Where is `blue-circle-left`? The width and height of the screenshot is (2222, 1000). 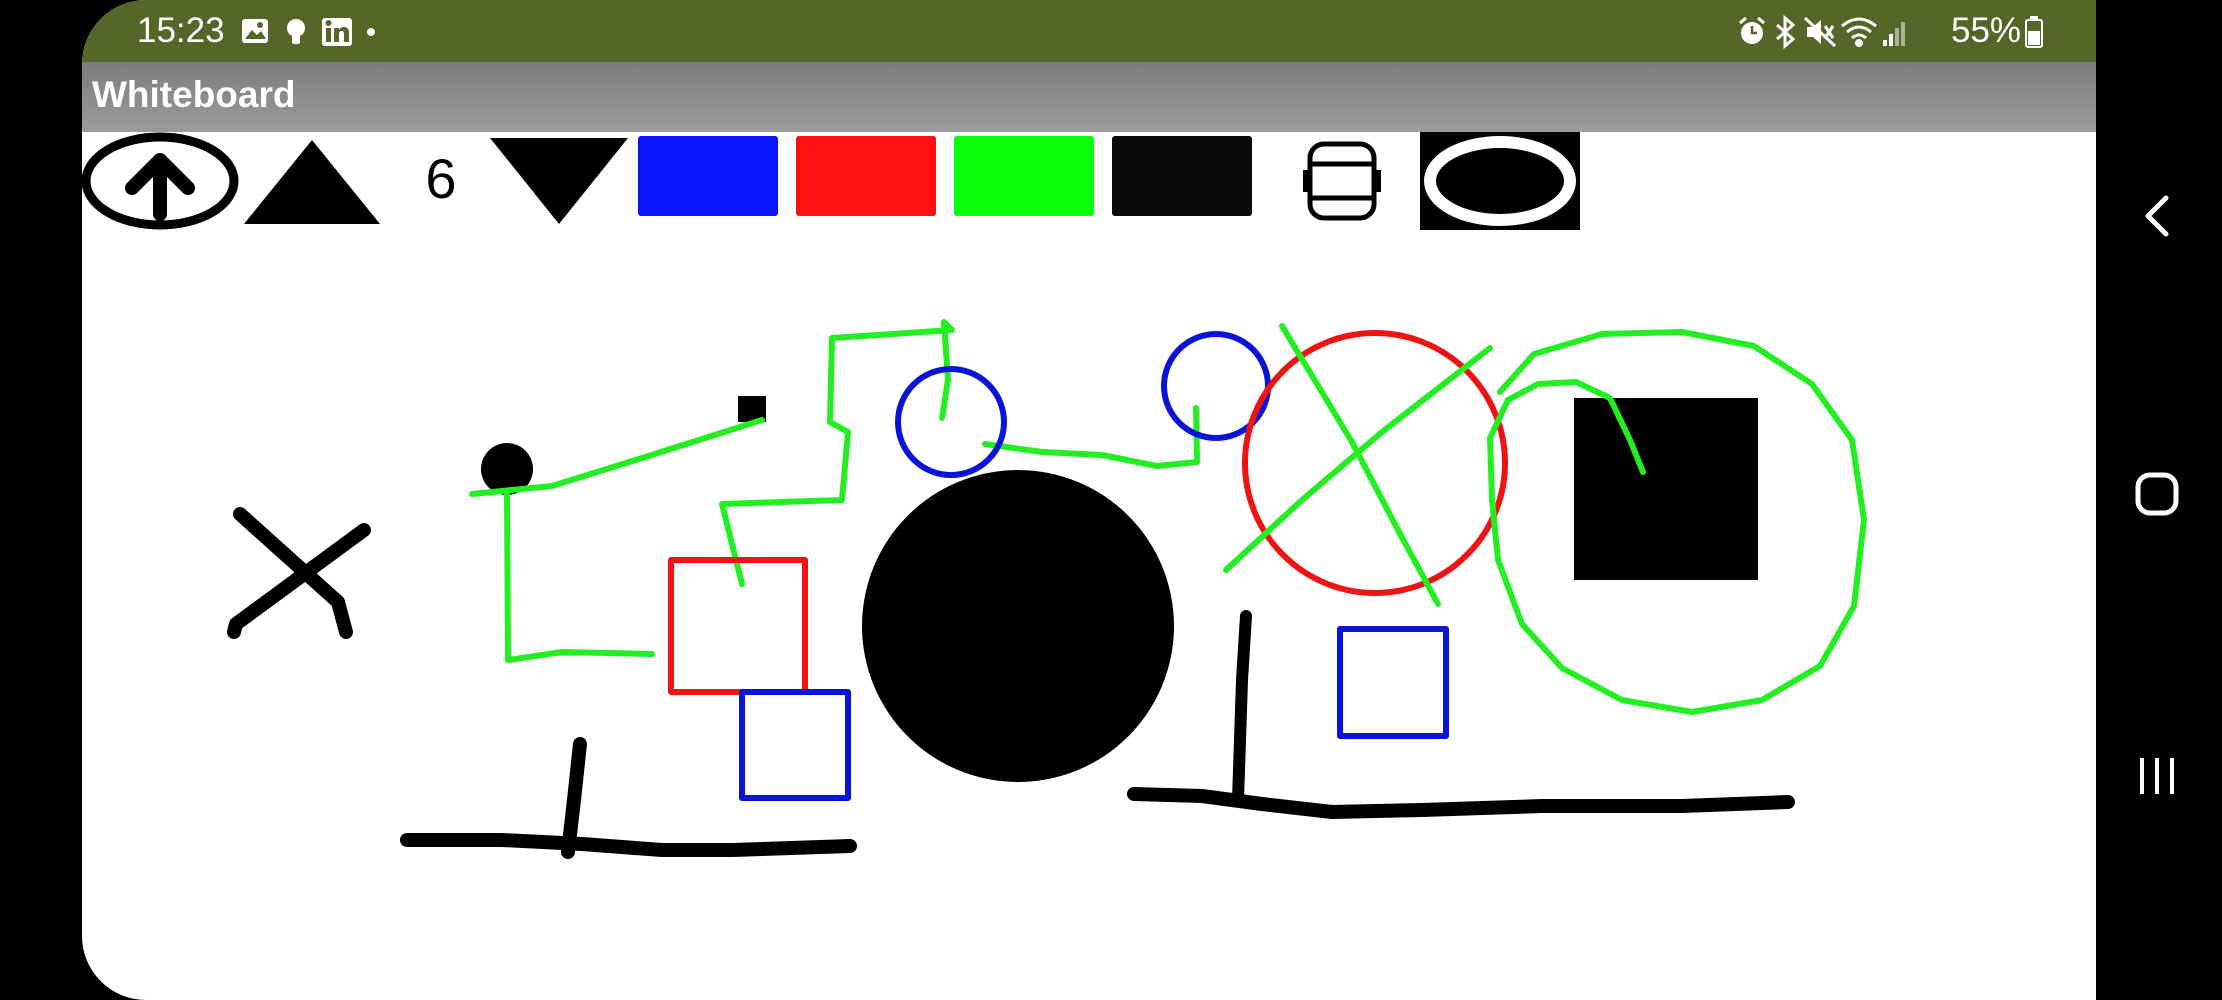
blue-circle-left is located at coordinates (951, 422).